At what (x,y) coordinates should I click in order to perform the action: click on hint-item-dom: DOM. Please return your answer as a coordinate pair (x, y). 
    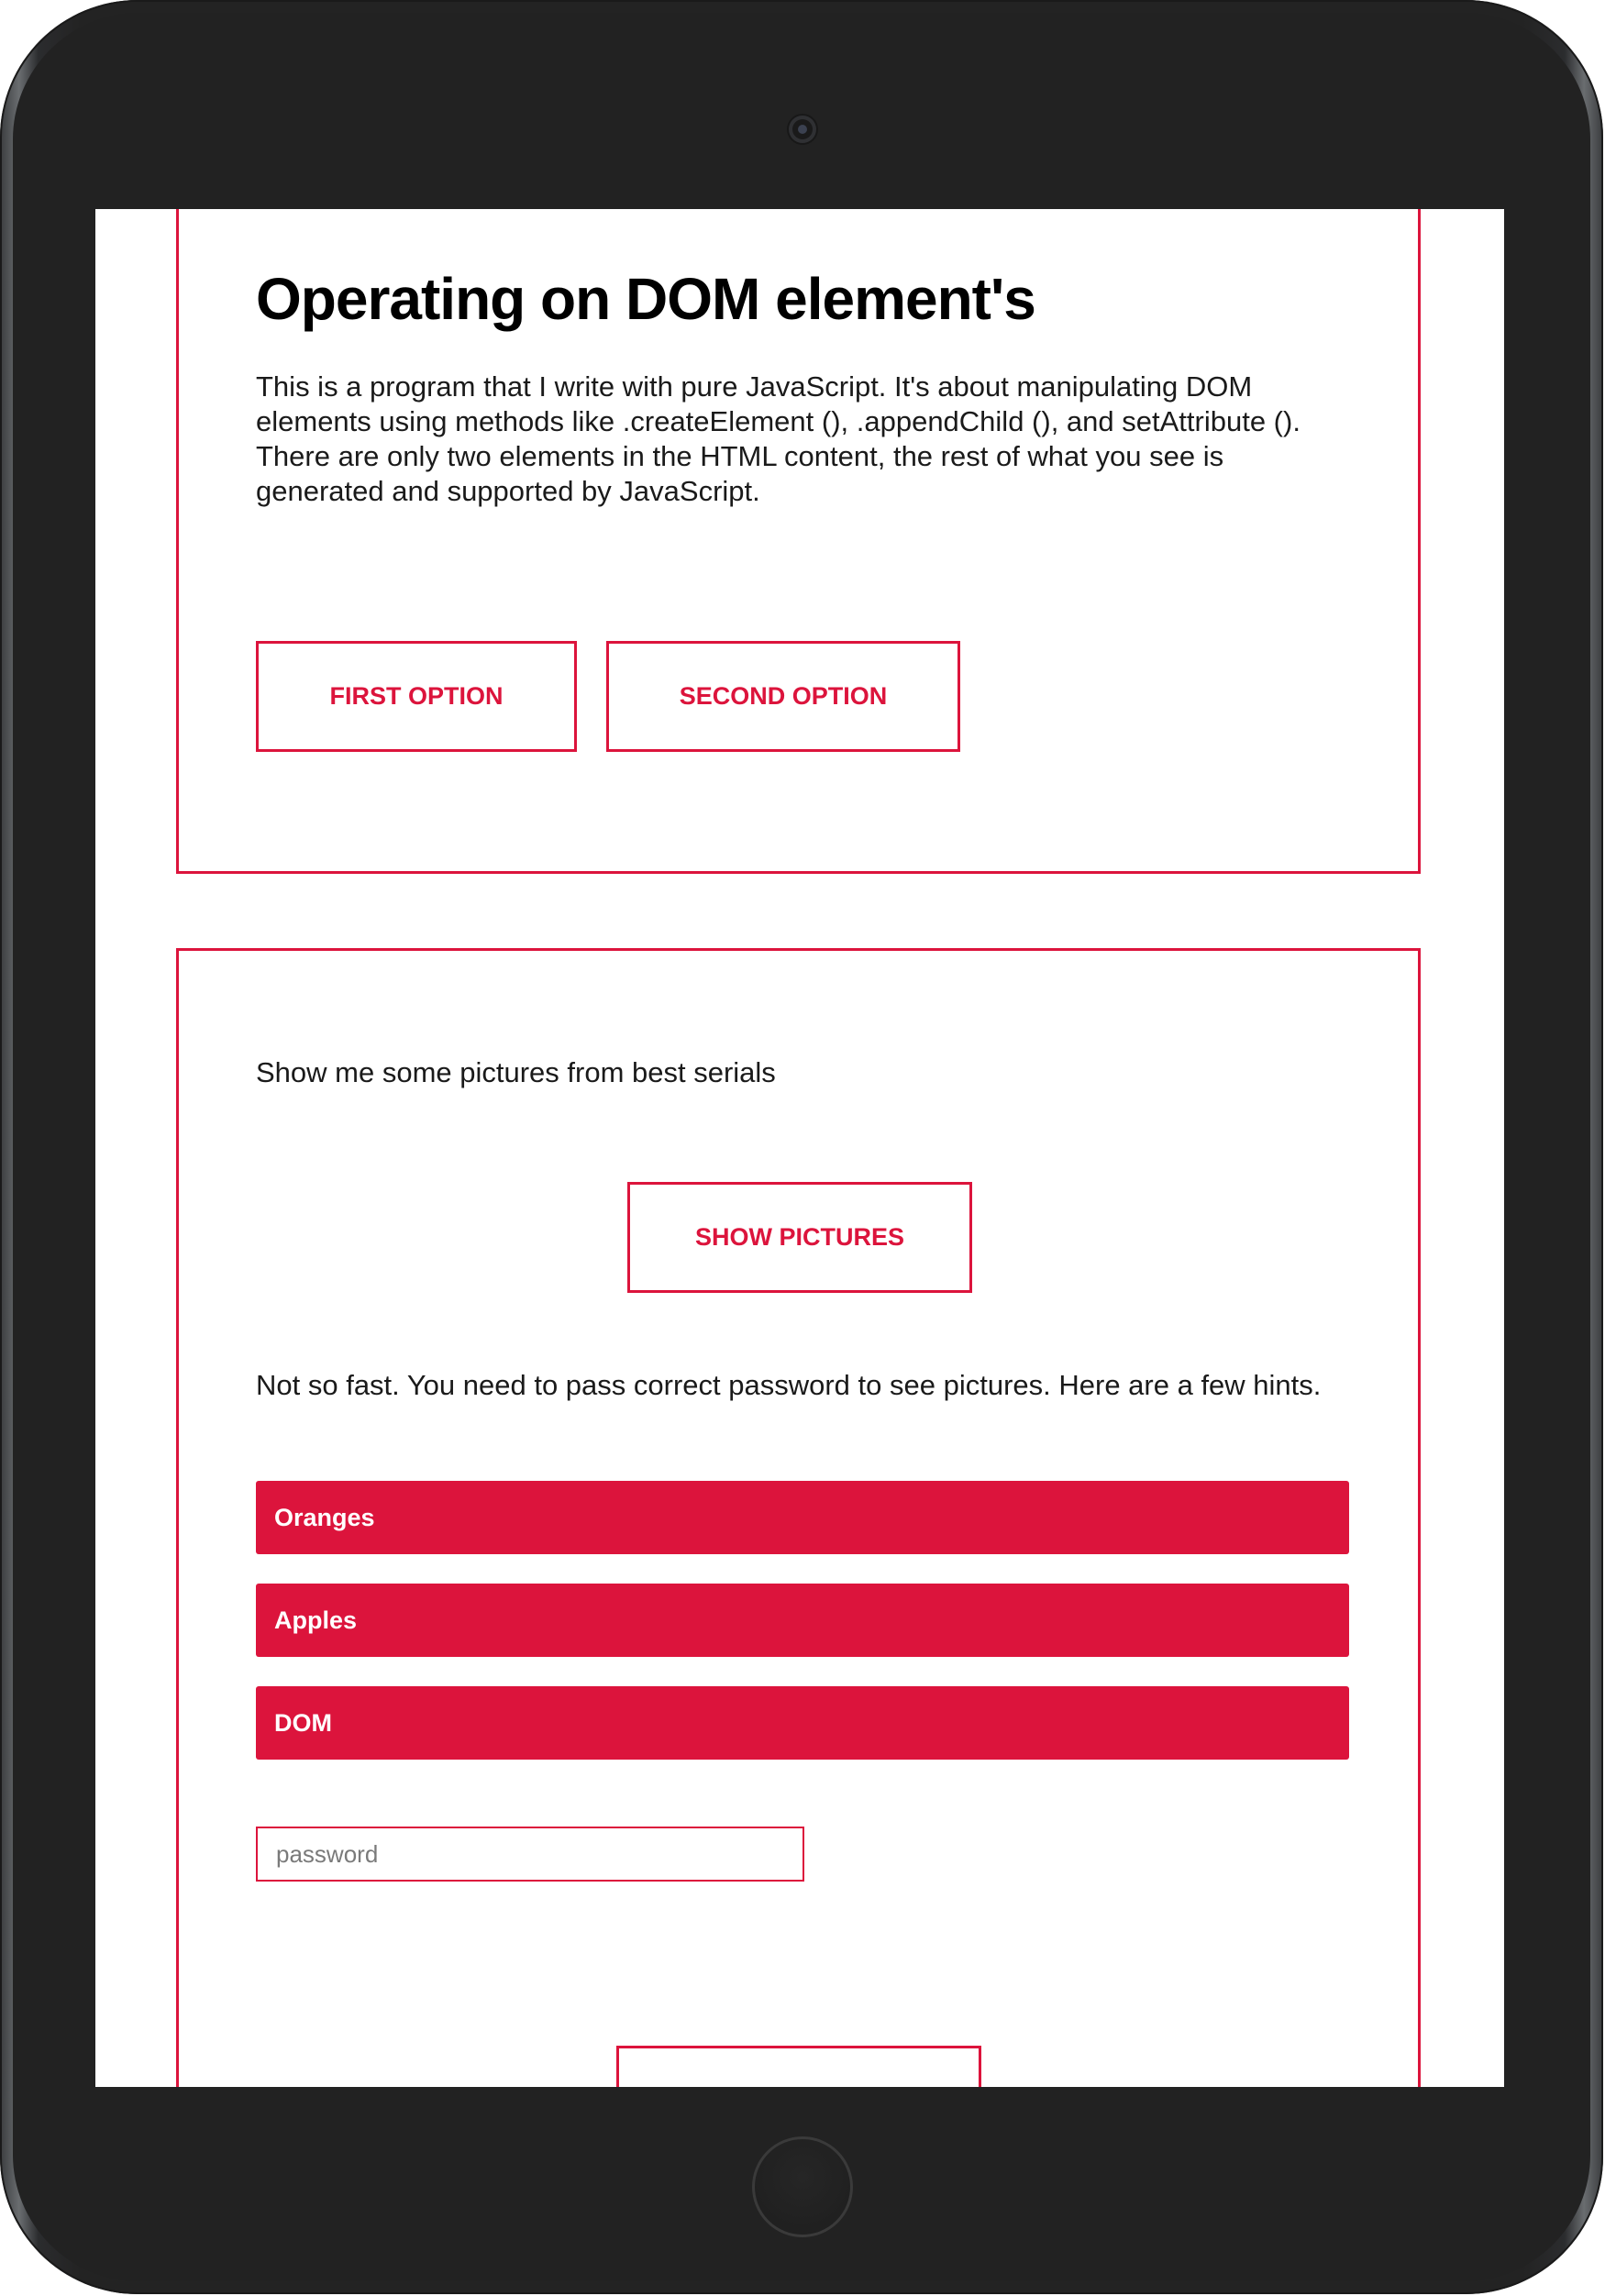
    Looking at the image, I should click on (802, 1723).